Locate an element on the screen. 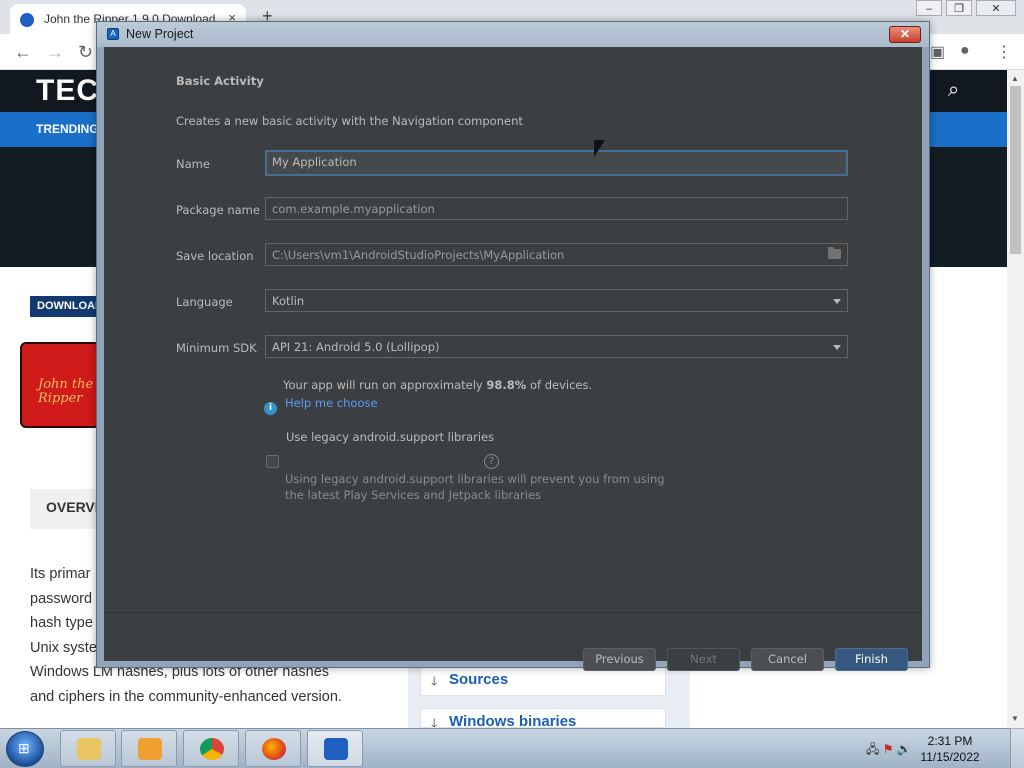 The width and height of the screenshot is (1024, 768). taskbar-firefox is located at coordinates (273, 748).